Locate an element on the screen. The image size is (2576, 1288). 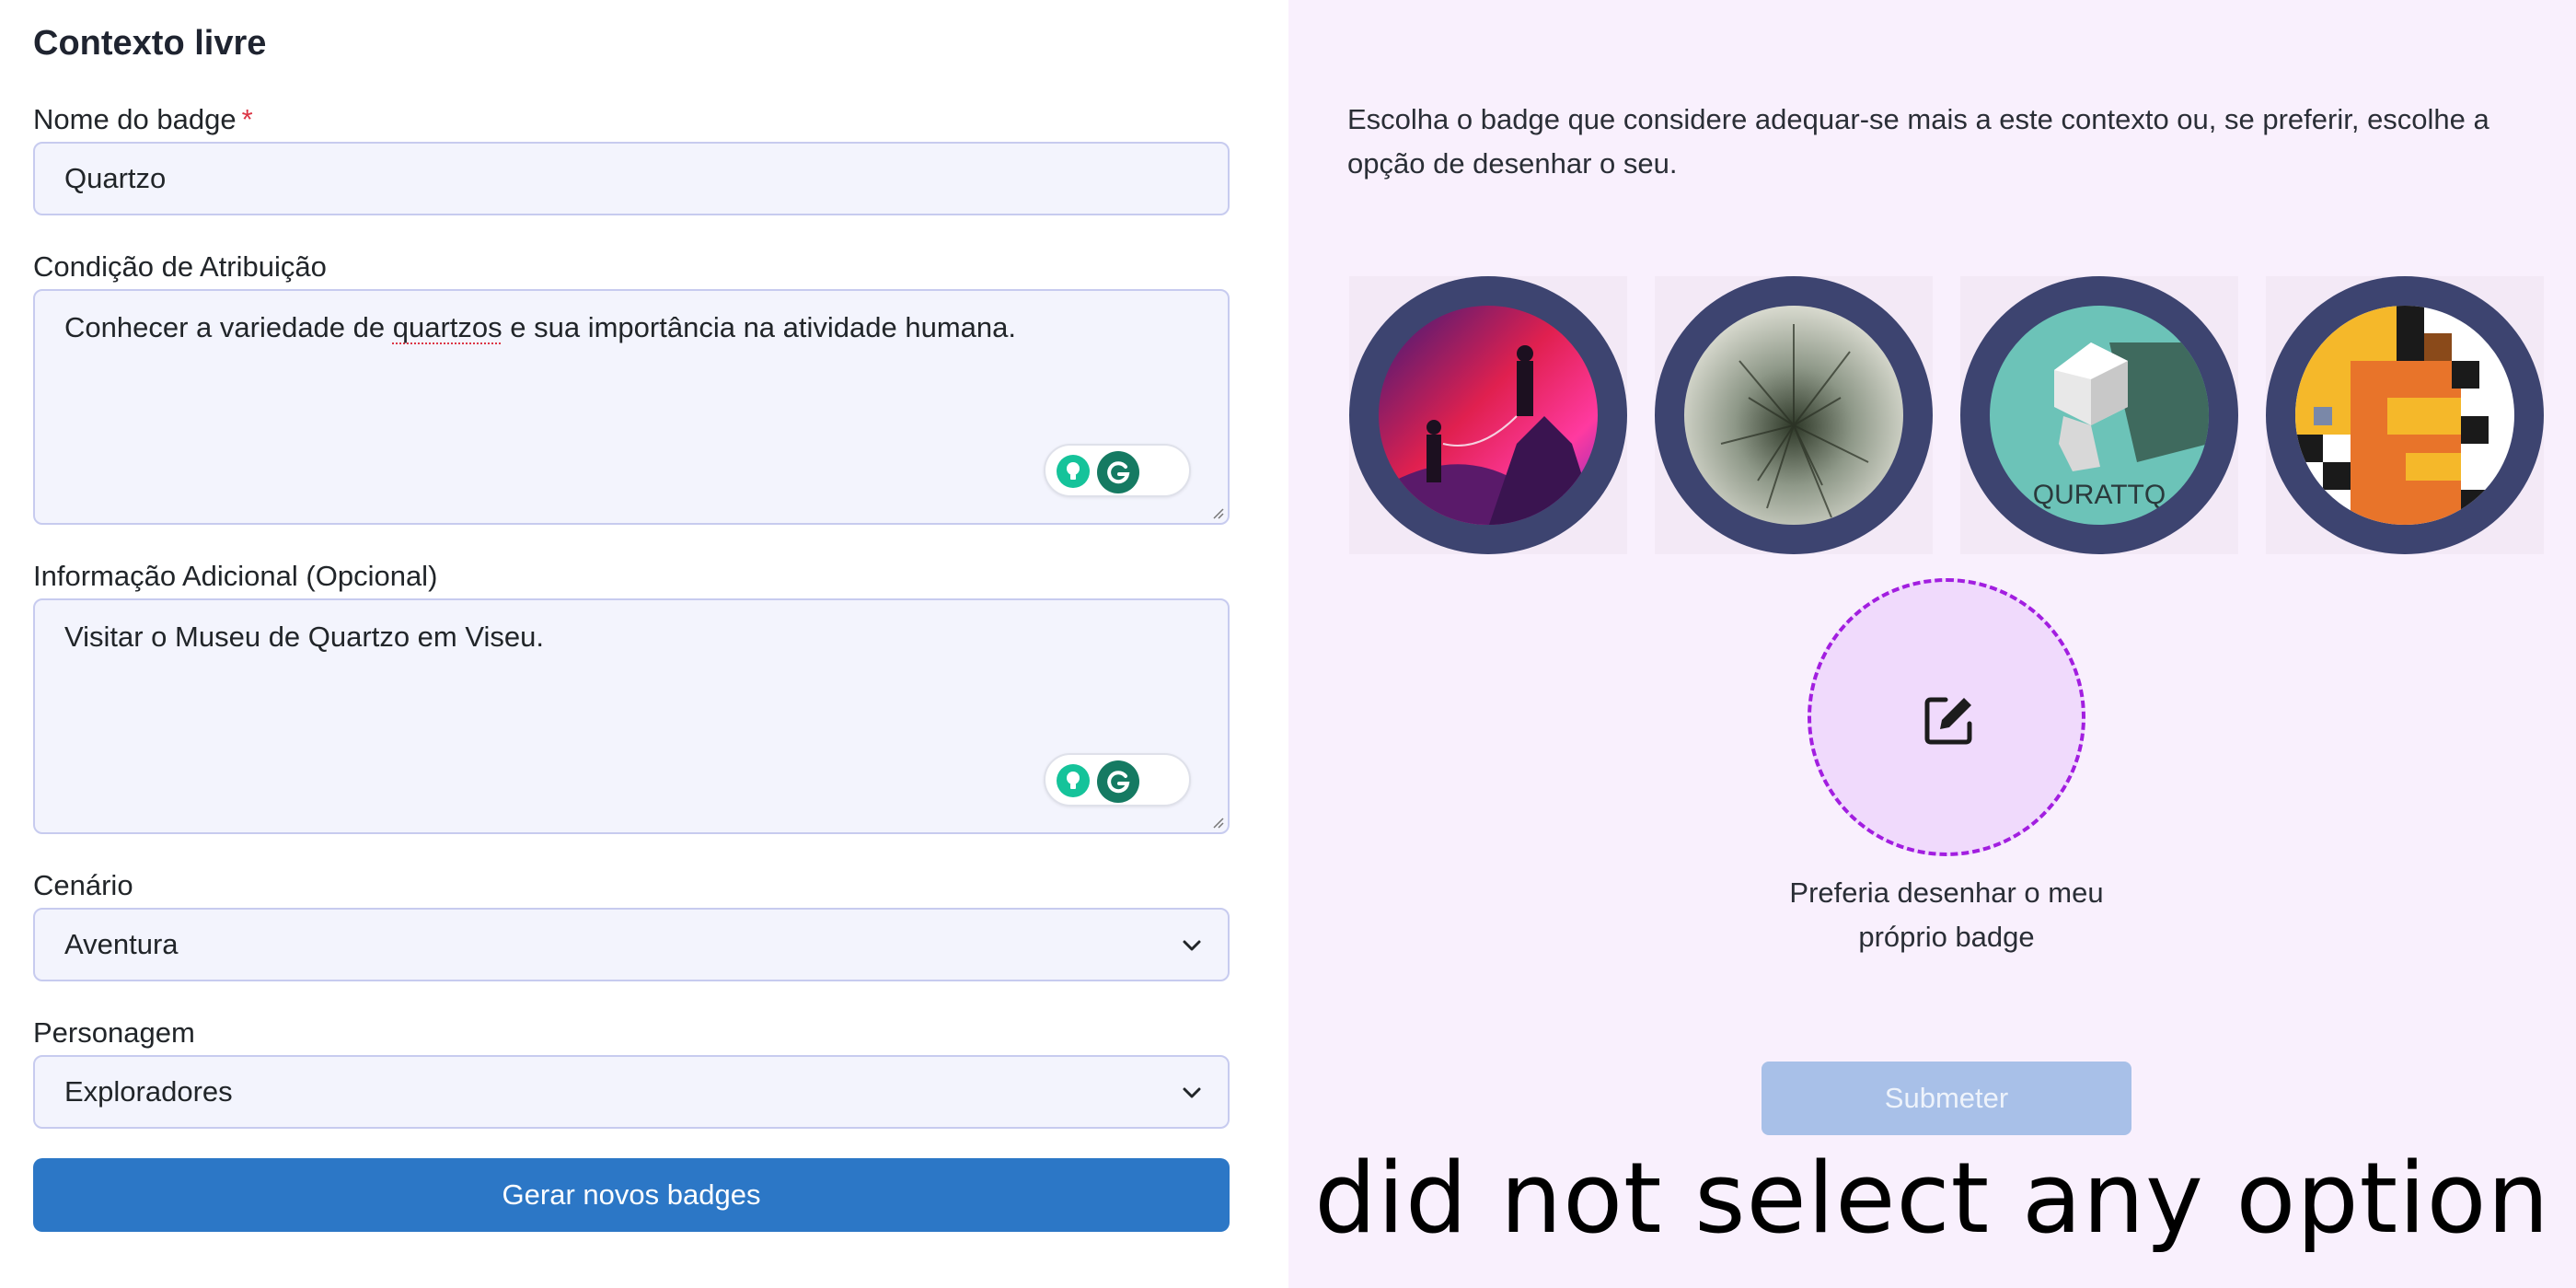
badge-image-pixel-art-quartz is located at coordinates (2405, 415).